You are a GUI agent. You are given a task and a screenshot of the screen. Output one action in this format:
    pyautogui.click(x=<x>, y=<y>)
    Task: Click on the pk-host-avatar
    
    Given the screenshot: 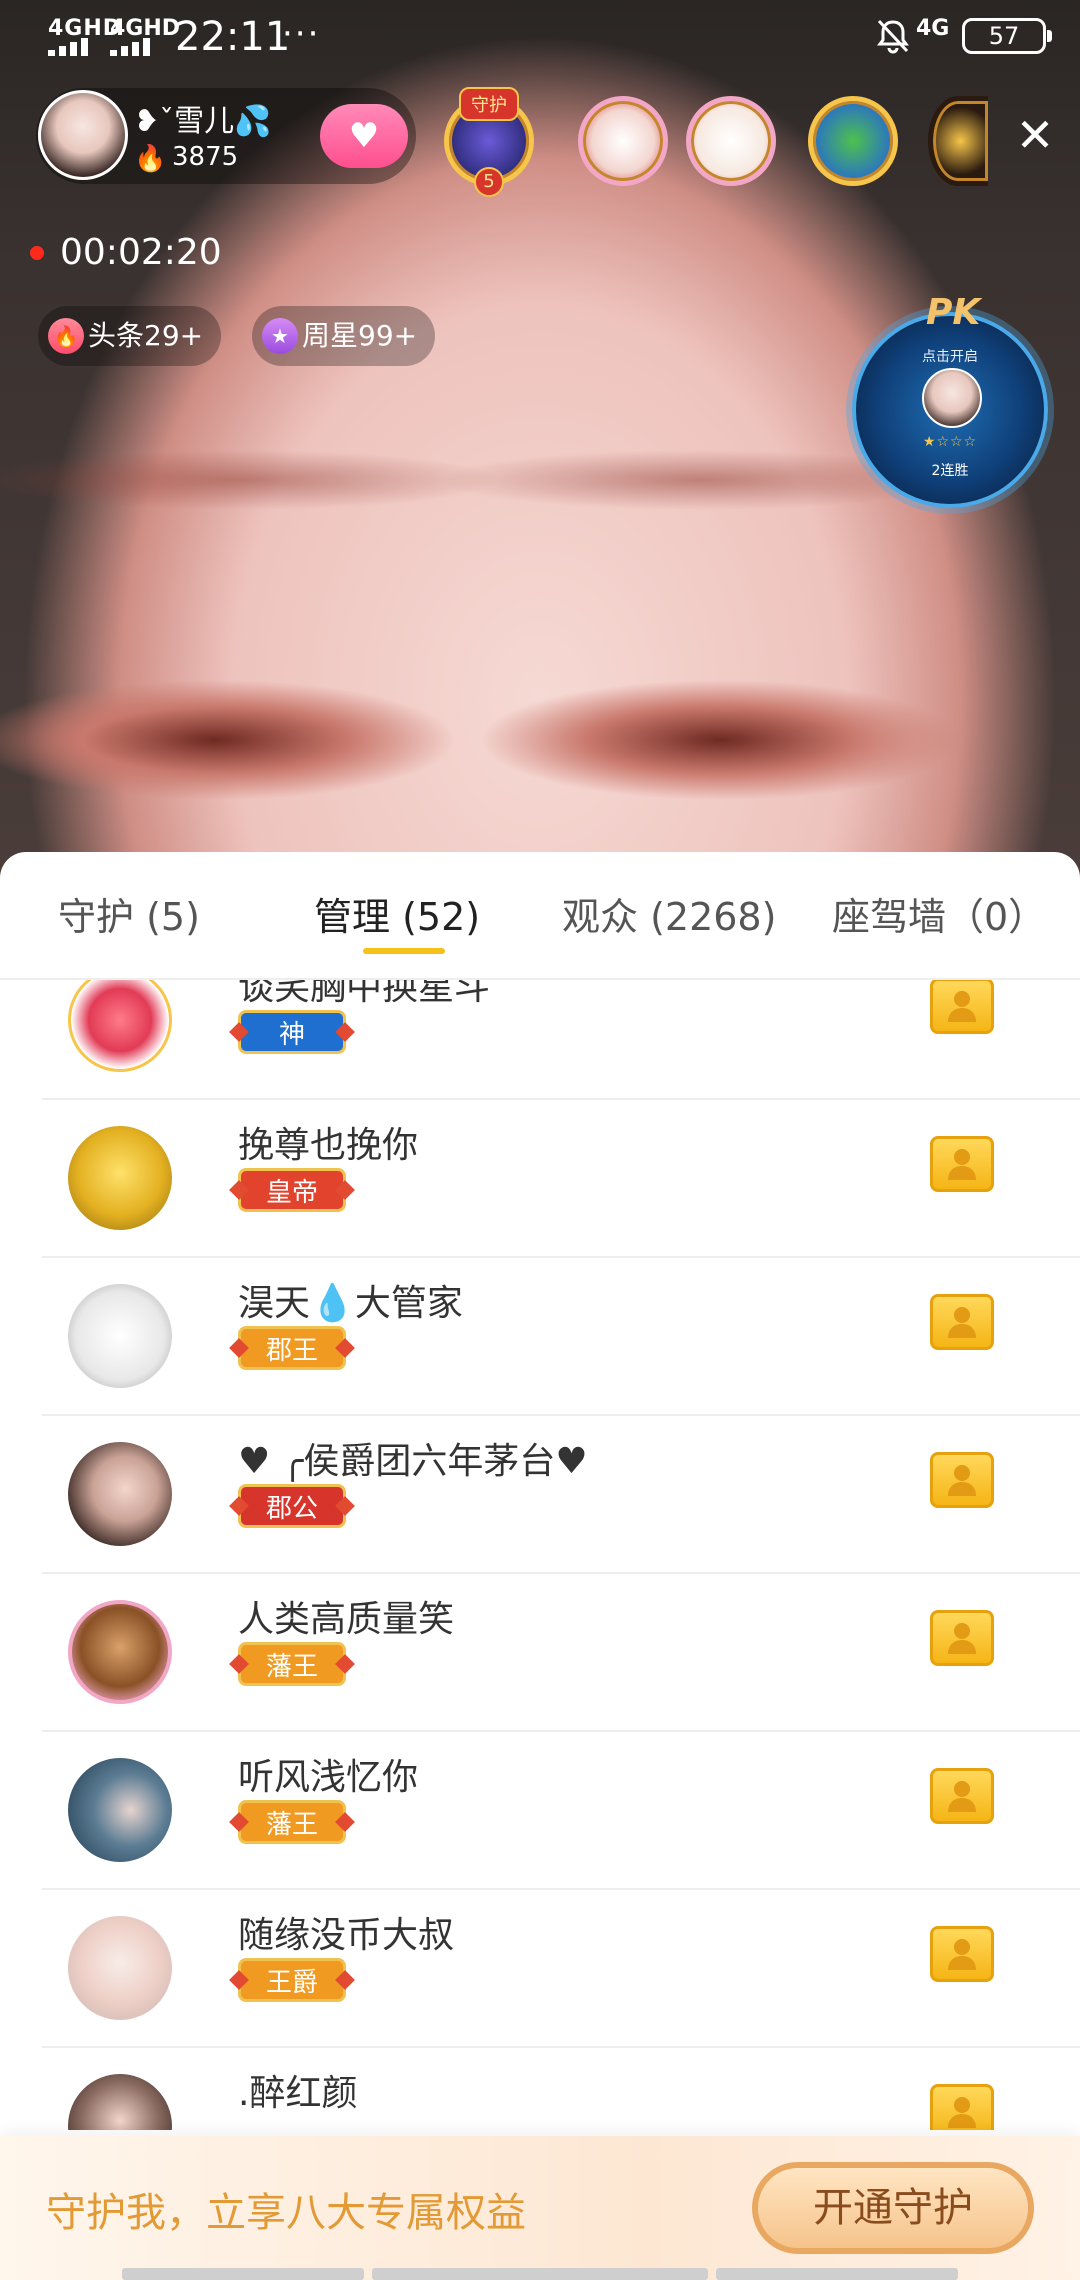 What is the action you would take?
    pyautogui.click(x=952, y=398)
    